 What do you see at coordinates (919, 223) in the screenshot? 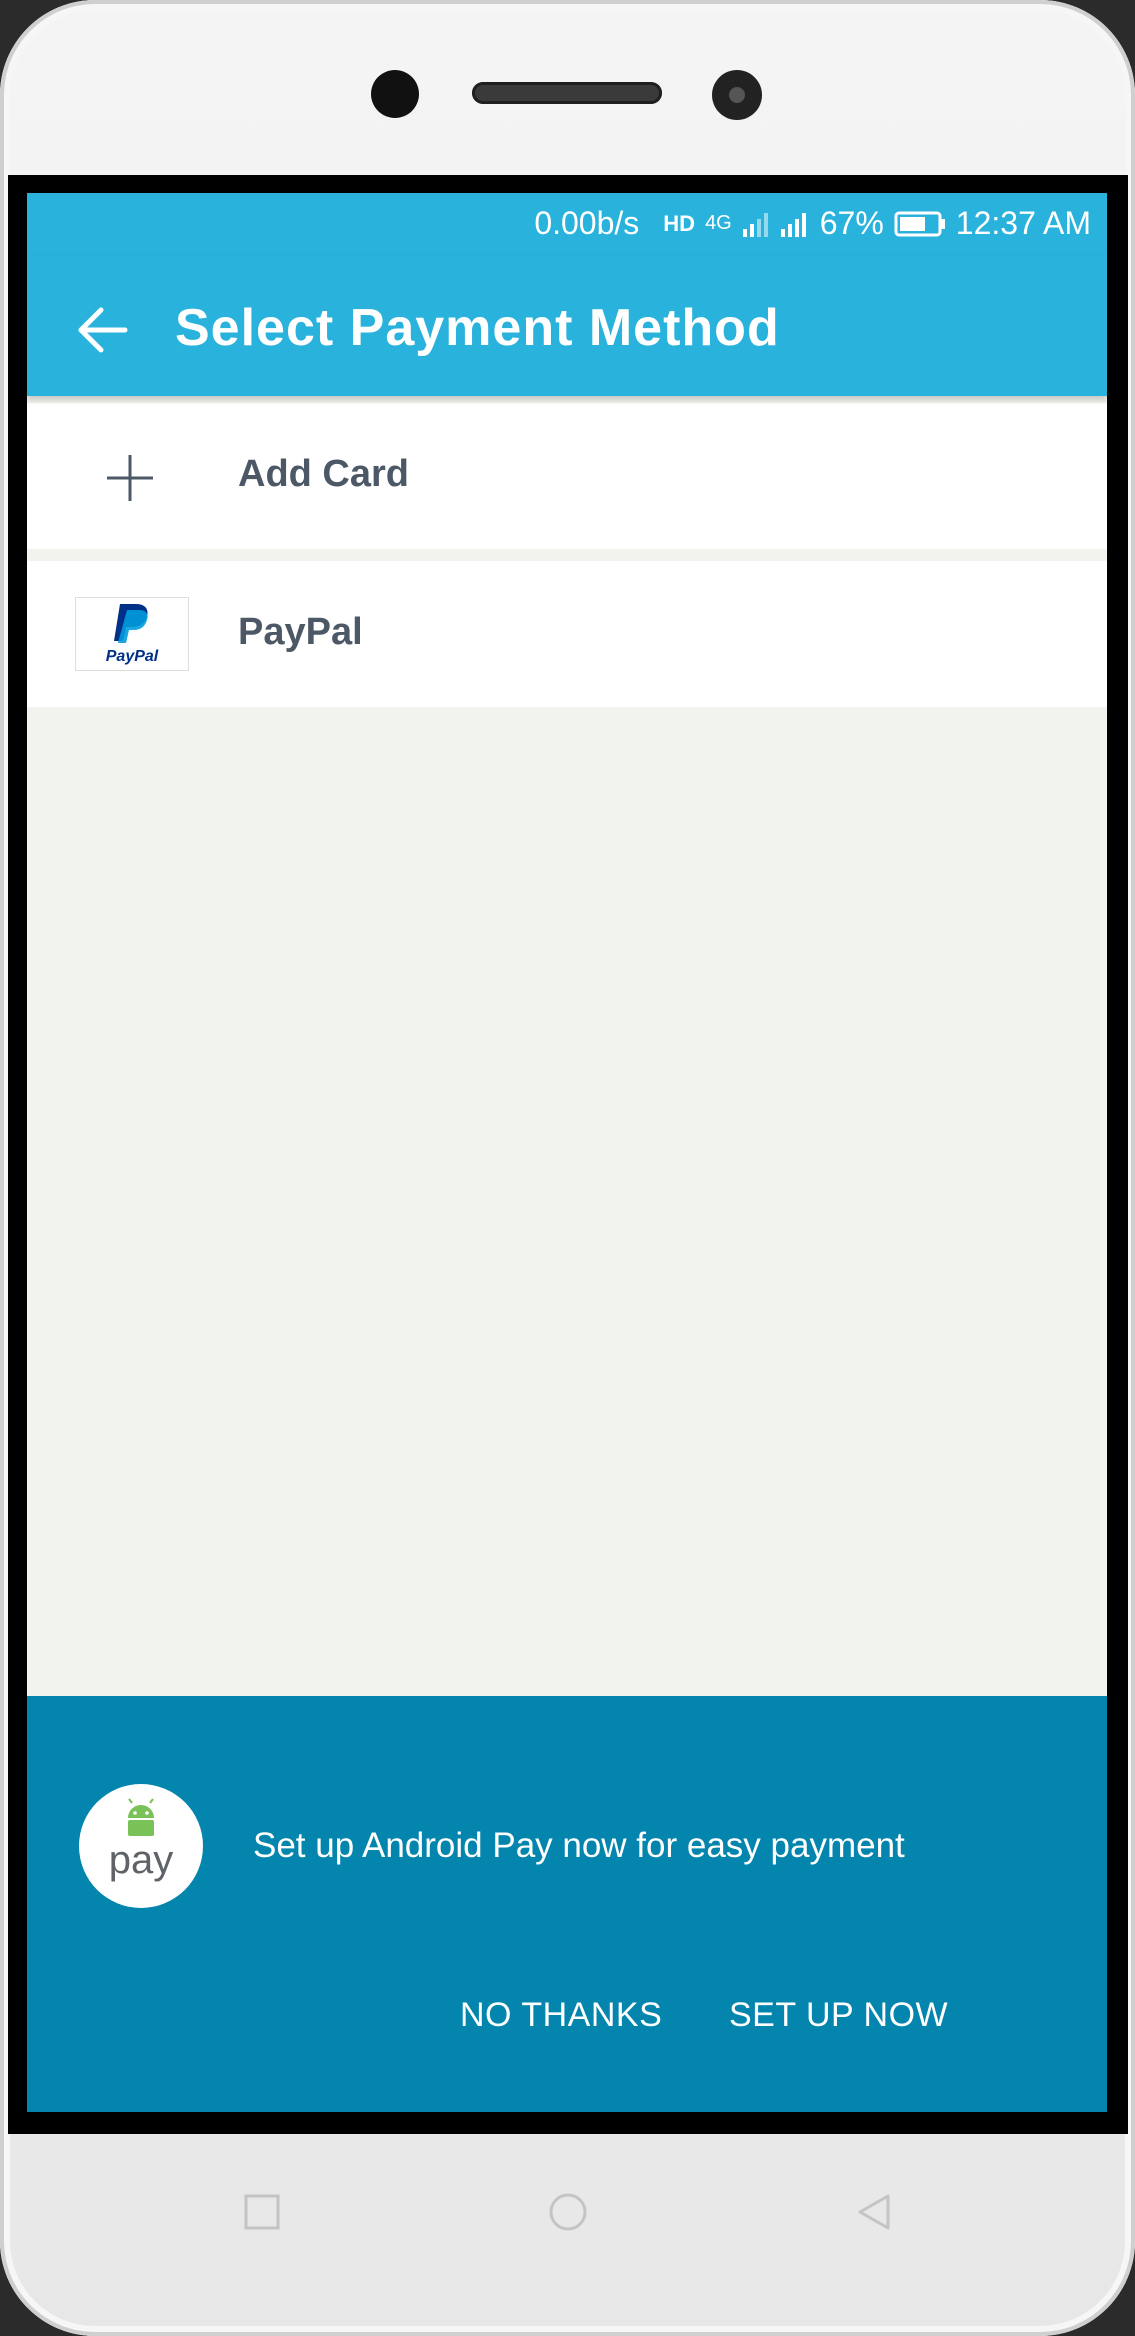
I see `battery-icon` at bounding box center [919, 223].